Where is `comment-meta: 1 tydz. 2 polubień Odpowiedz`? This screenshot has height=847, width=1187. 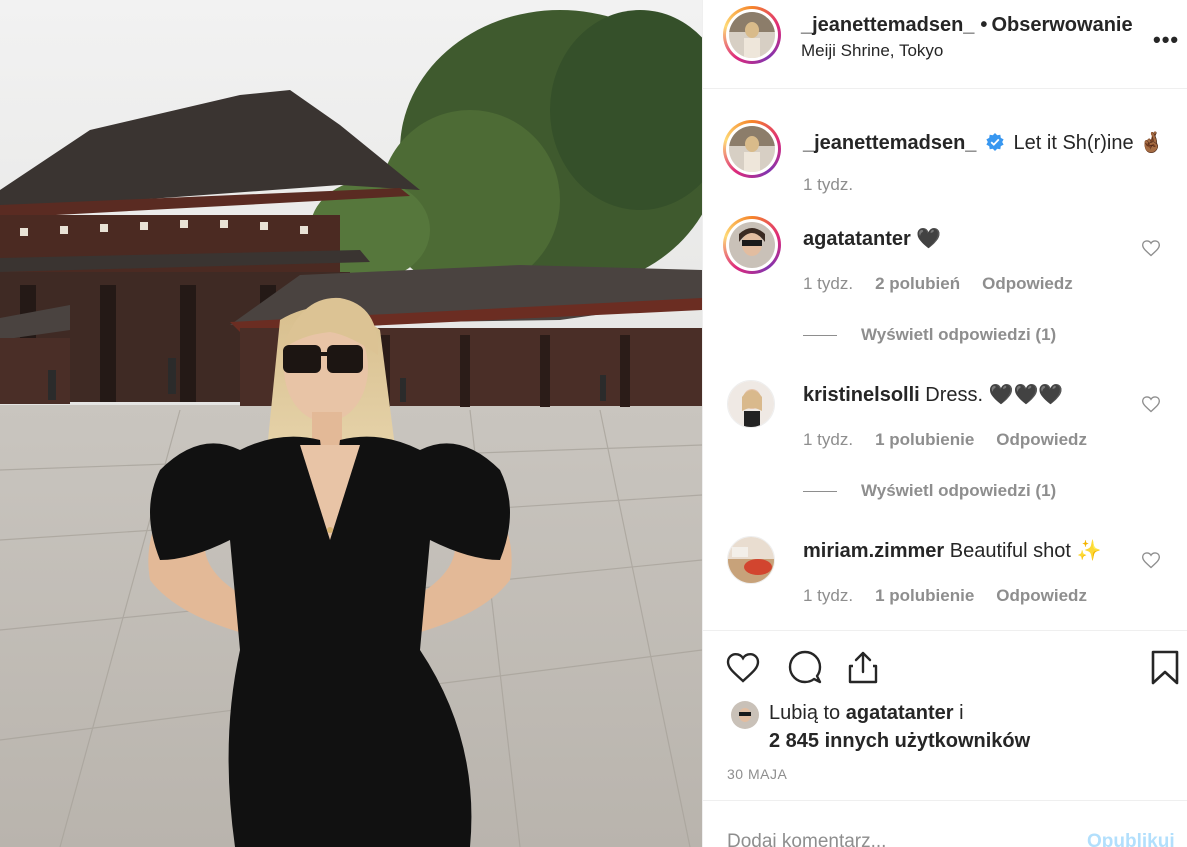 comment-meta: 1 tydz. 2 polubień Odpowiedz is located at coordinates (949, 284).